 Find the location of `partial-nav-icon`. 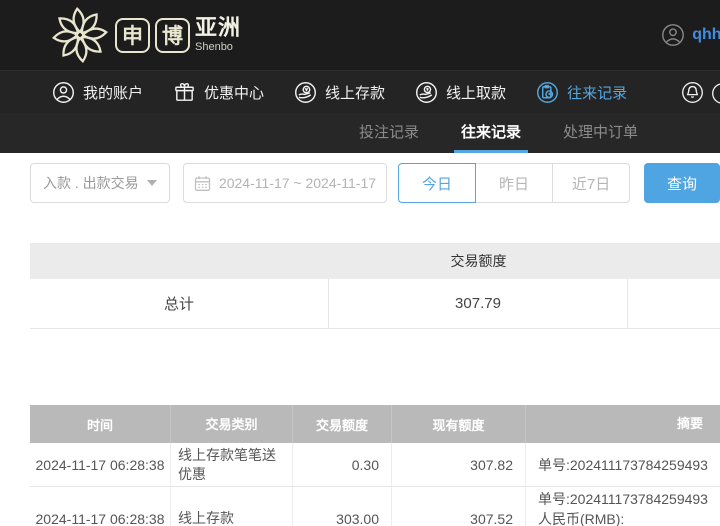

partial-nav-icon is located at coordinates (715, 96).